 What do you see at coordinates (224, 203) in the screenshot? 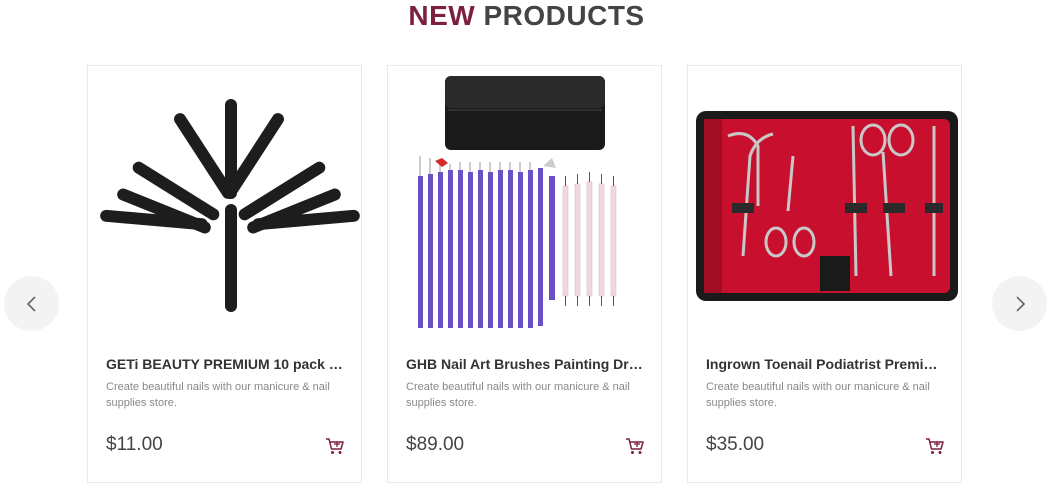
I see `product-image-nail-files` at bounding box center [224, 203].